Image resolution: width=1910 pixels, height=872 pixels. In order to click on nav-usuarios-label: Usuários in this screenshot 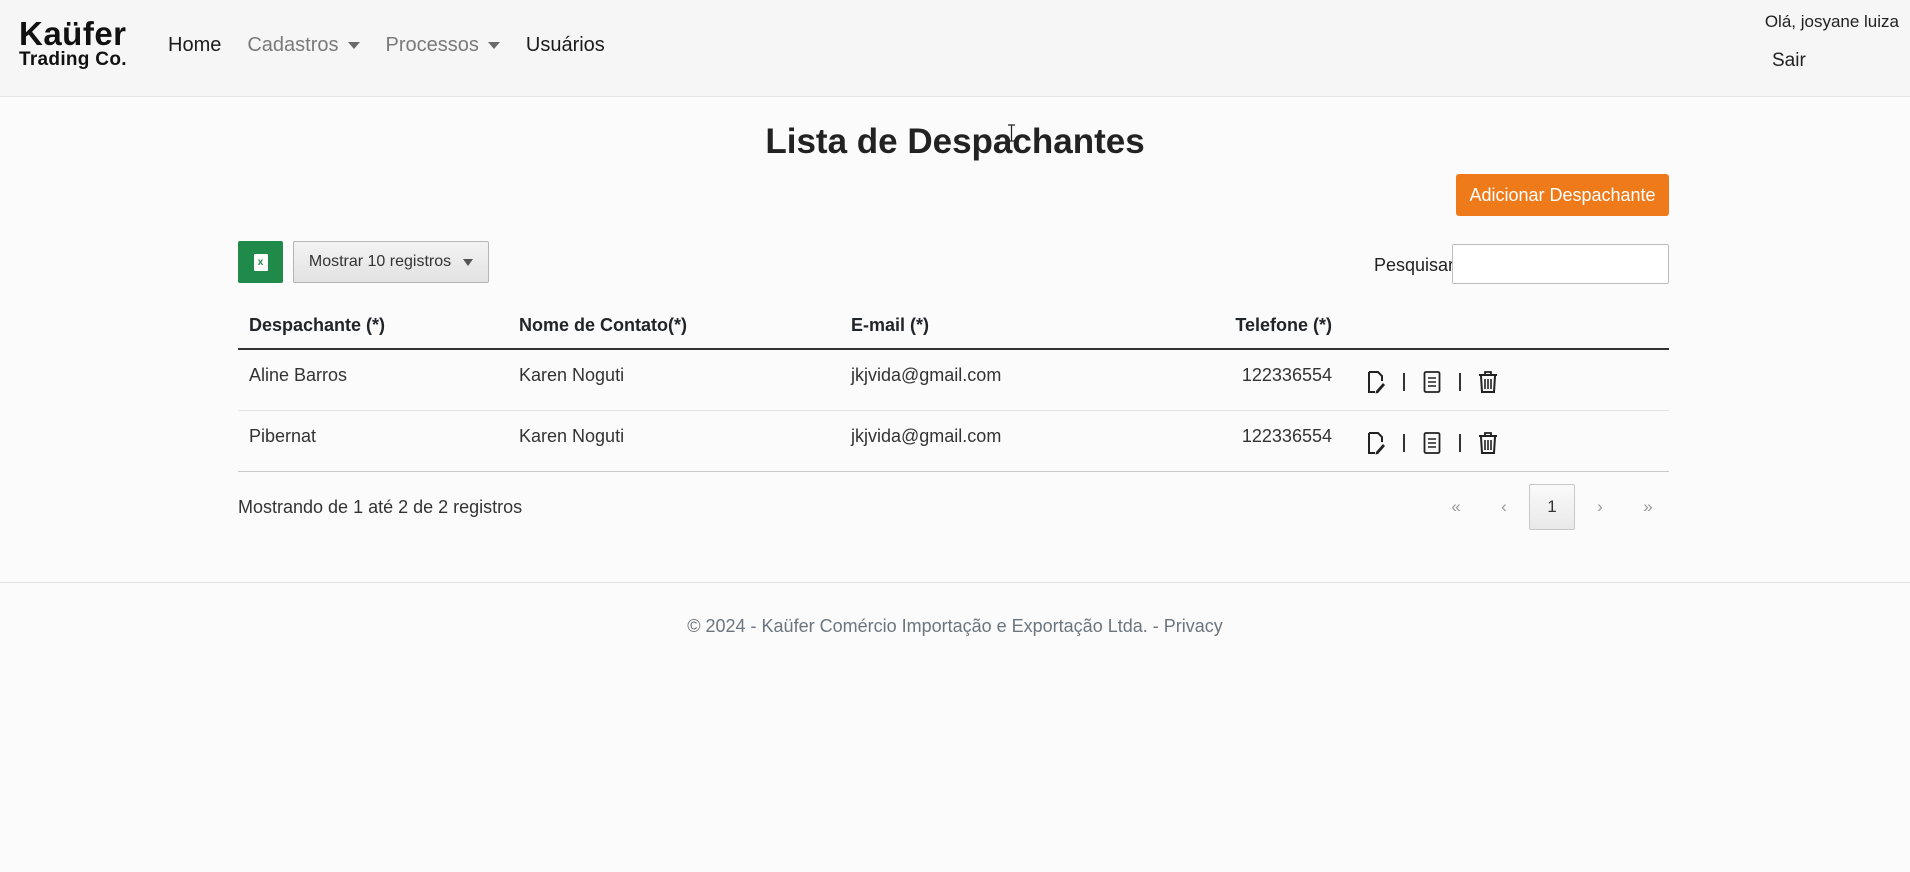, I will do `click(565, 45)`.